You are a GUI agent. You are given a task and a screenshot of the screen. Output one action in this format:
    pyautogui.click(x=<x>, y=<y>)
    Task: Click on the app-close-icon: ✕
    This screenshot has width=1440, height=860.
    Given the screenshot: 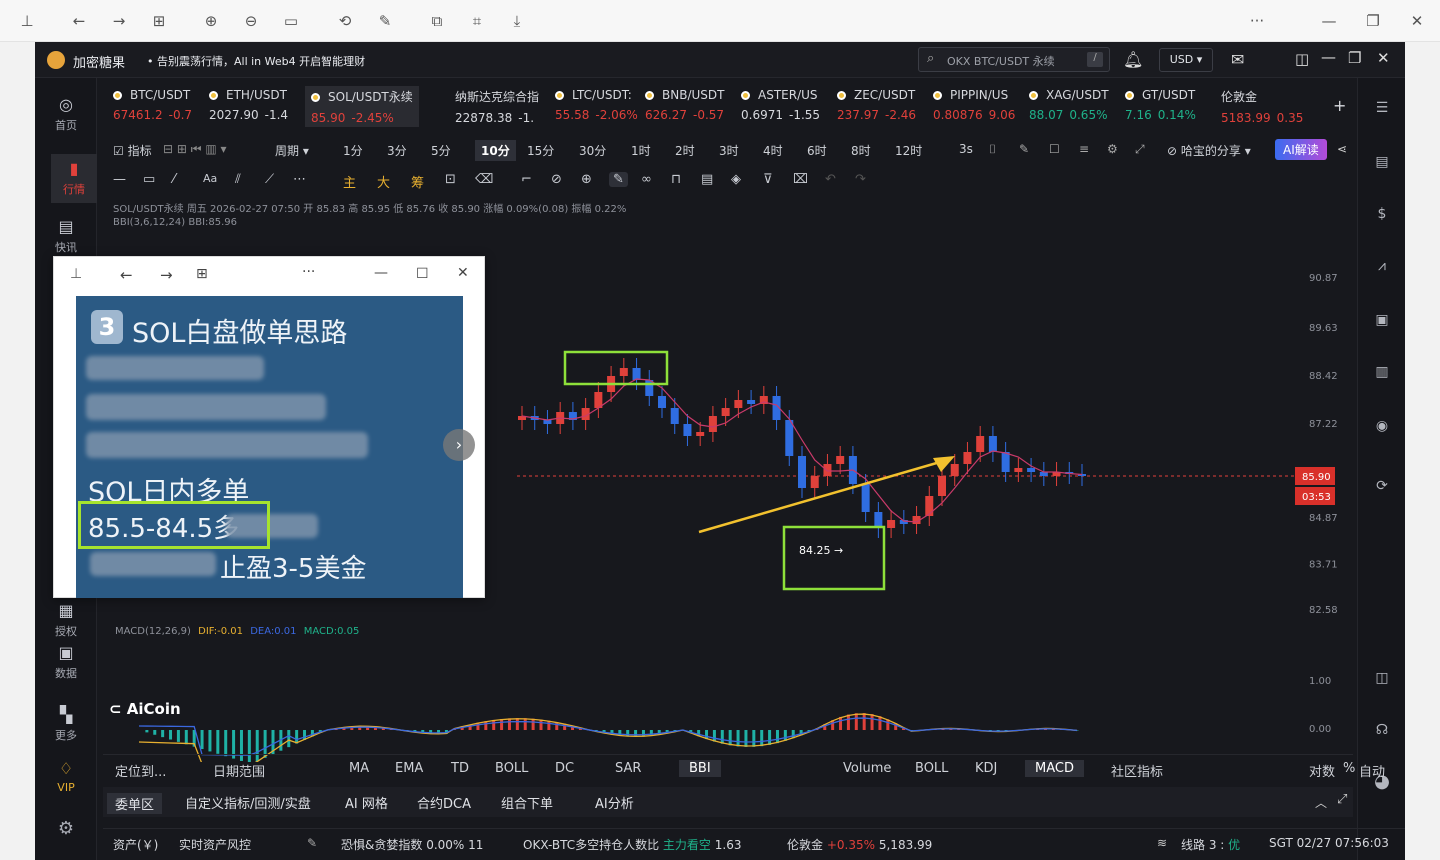 What is the action you would take?
    pyautogui.click(x=1383, y=58)
    